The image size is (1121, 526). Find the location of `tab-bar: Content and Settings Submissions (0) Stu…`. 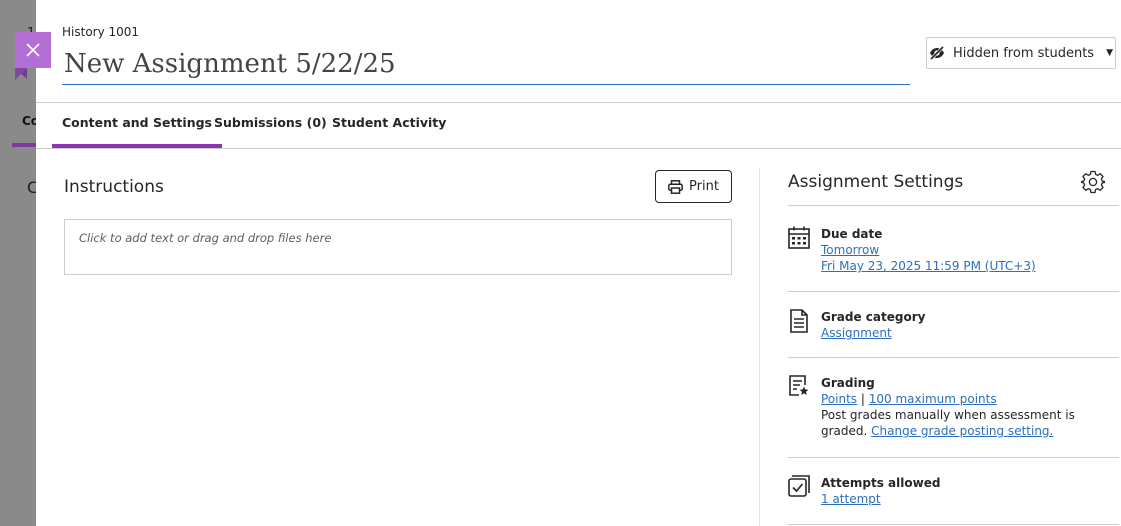

tab-bar: Content and Settings Submissions (0) Stu… is located at coordinates (578, 125).